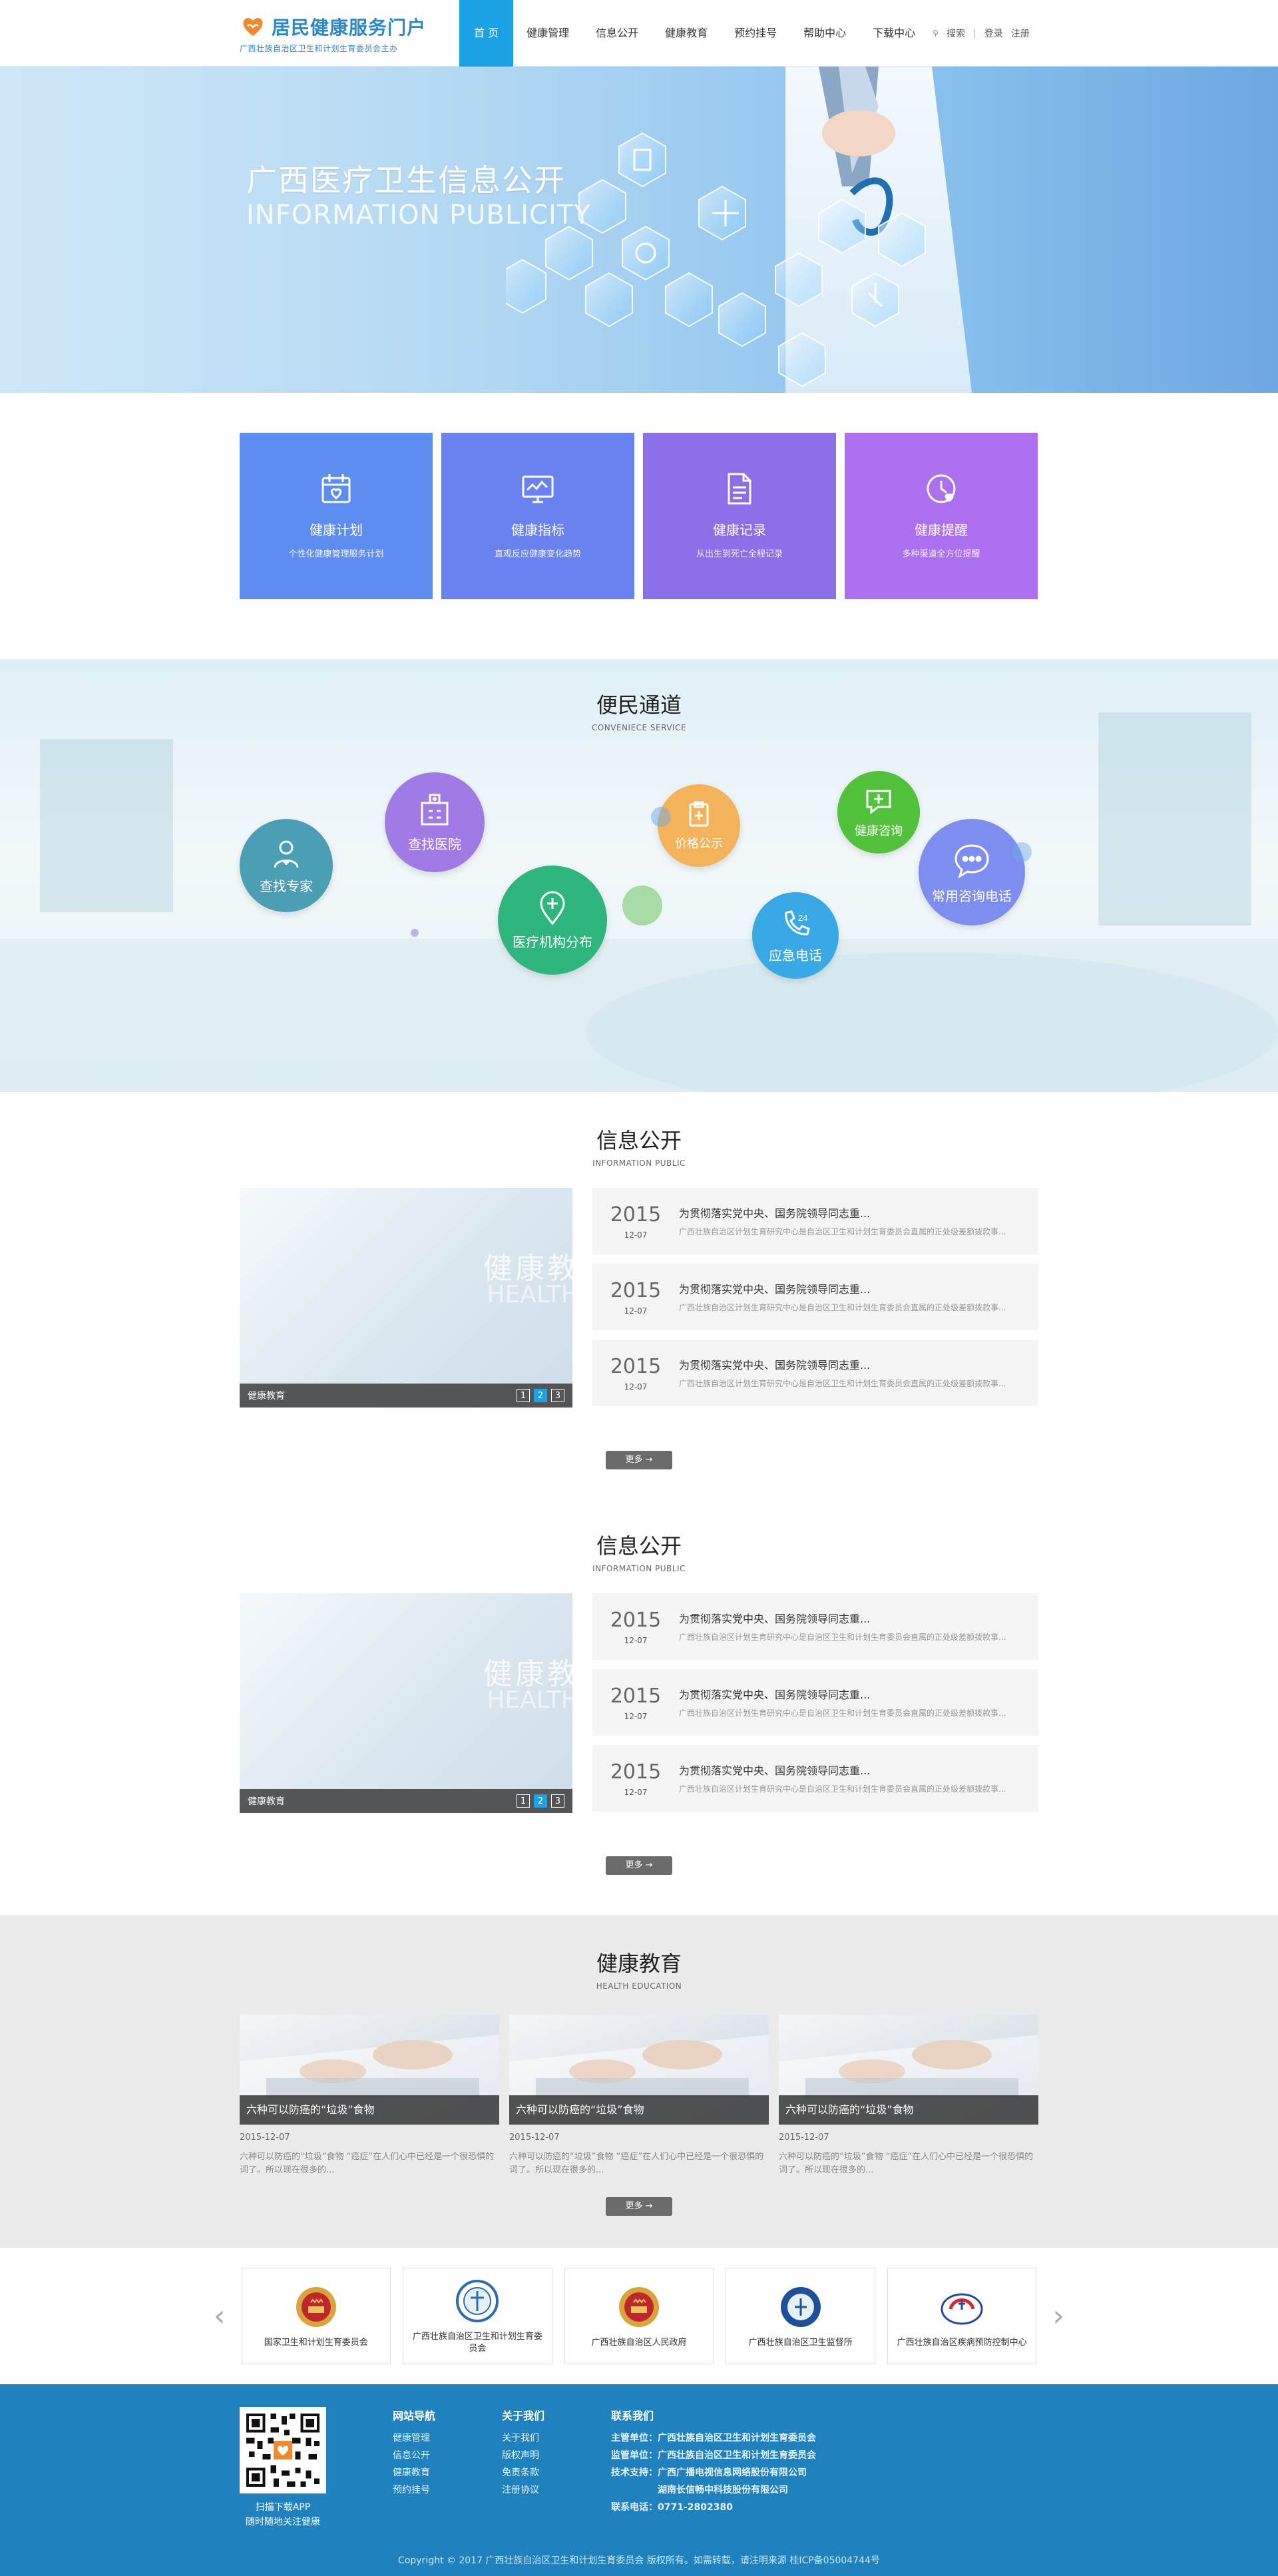 The image size is (1278, 2576). I want to click on chat-medical-icon, so click(878, 803).